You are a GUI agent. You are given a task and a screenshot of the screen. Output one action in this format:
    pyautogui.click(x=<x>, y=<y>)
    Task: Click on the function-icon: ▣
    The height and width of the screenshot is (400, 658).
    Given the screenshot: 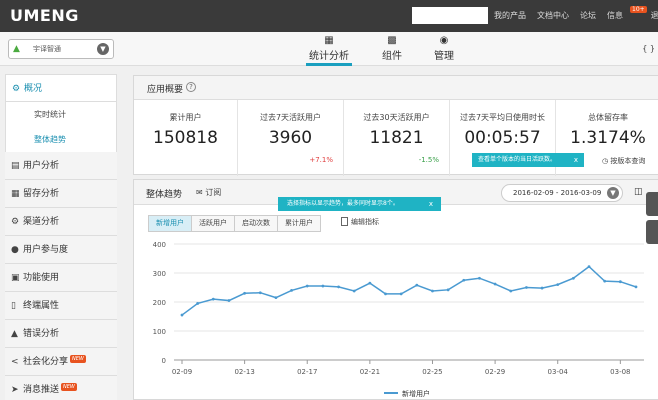 What is the action you would take?
    pyautogui.click(x=15, y=278)
    